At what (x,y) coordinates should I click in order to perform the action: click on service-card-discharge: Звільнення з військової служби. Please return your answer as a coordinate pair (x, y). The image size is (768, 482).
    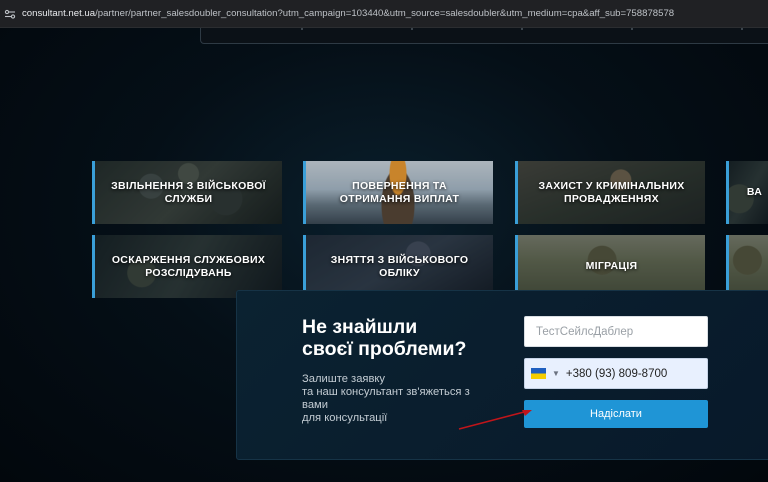
    Looking at the image, I should click on (187, 192).